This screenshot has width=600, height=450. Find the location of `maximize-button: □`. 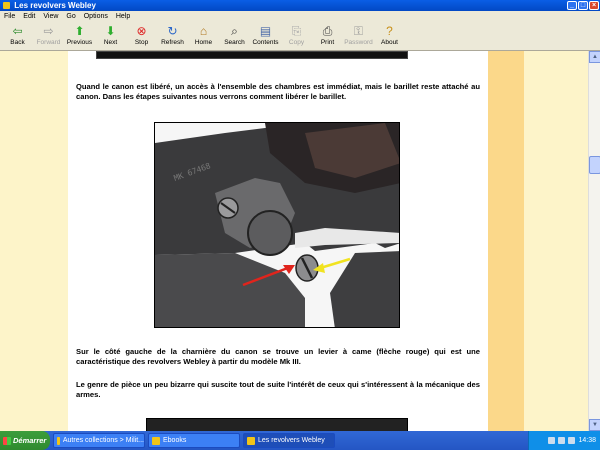

maximize-button: □ is located at coordinates (583, 5).